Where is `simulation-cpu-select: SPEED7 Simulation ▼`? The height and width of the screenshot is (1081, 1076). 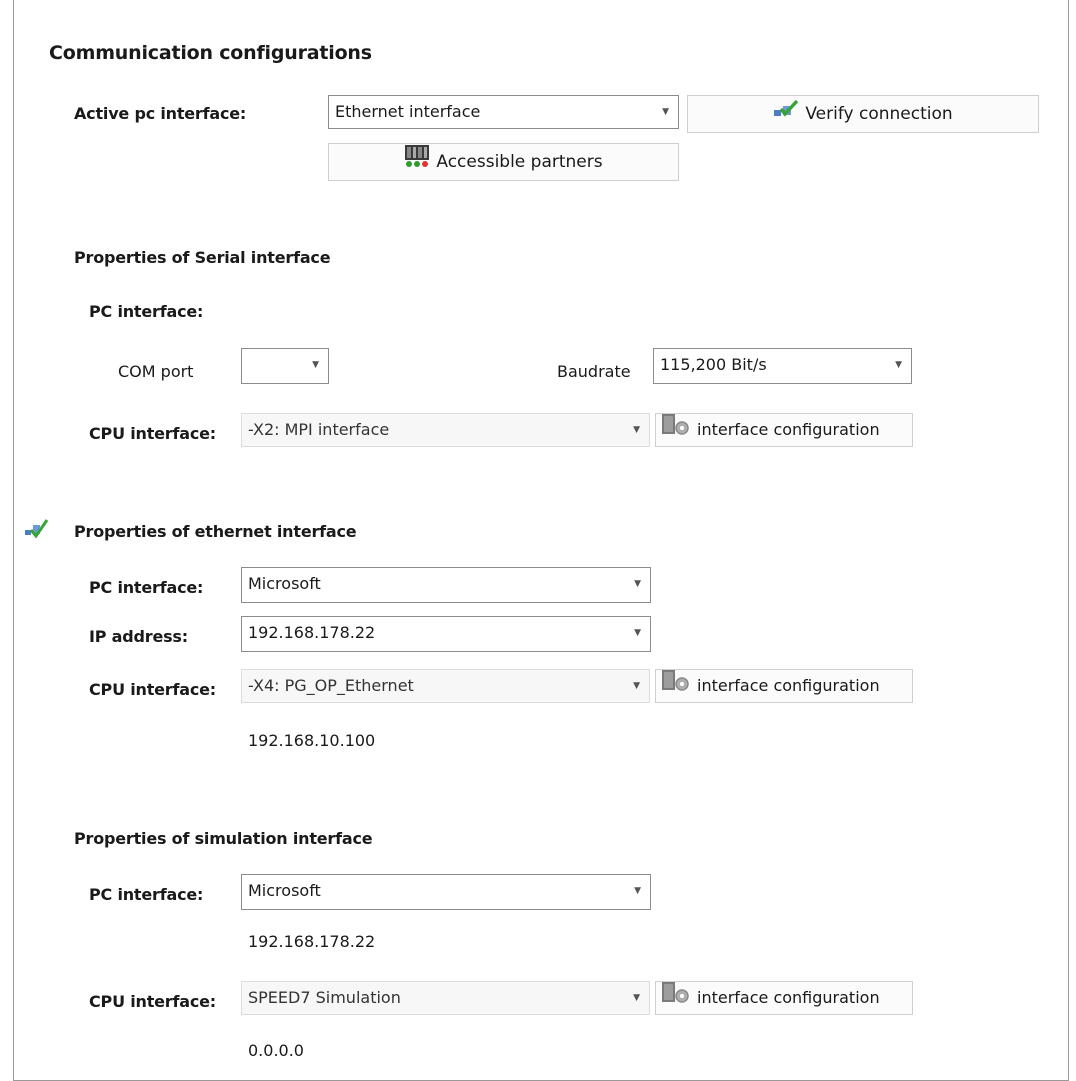
simulation-cpu-select: SPEED7 Simulation ▼ is located at coordinates (445, 998).